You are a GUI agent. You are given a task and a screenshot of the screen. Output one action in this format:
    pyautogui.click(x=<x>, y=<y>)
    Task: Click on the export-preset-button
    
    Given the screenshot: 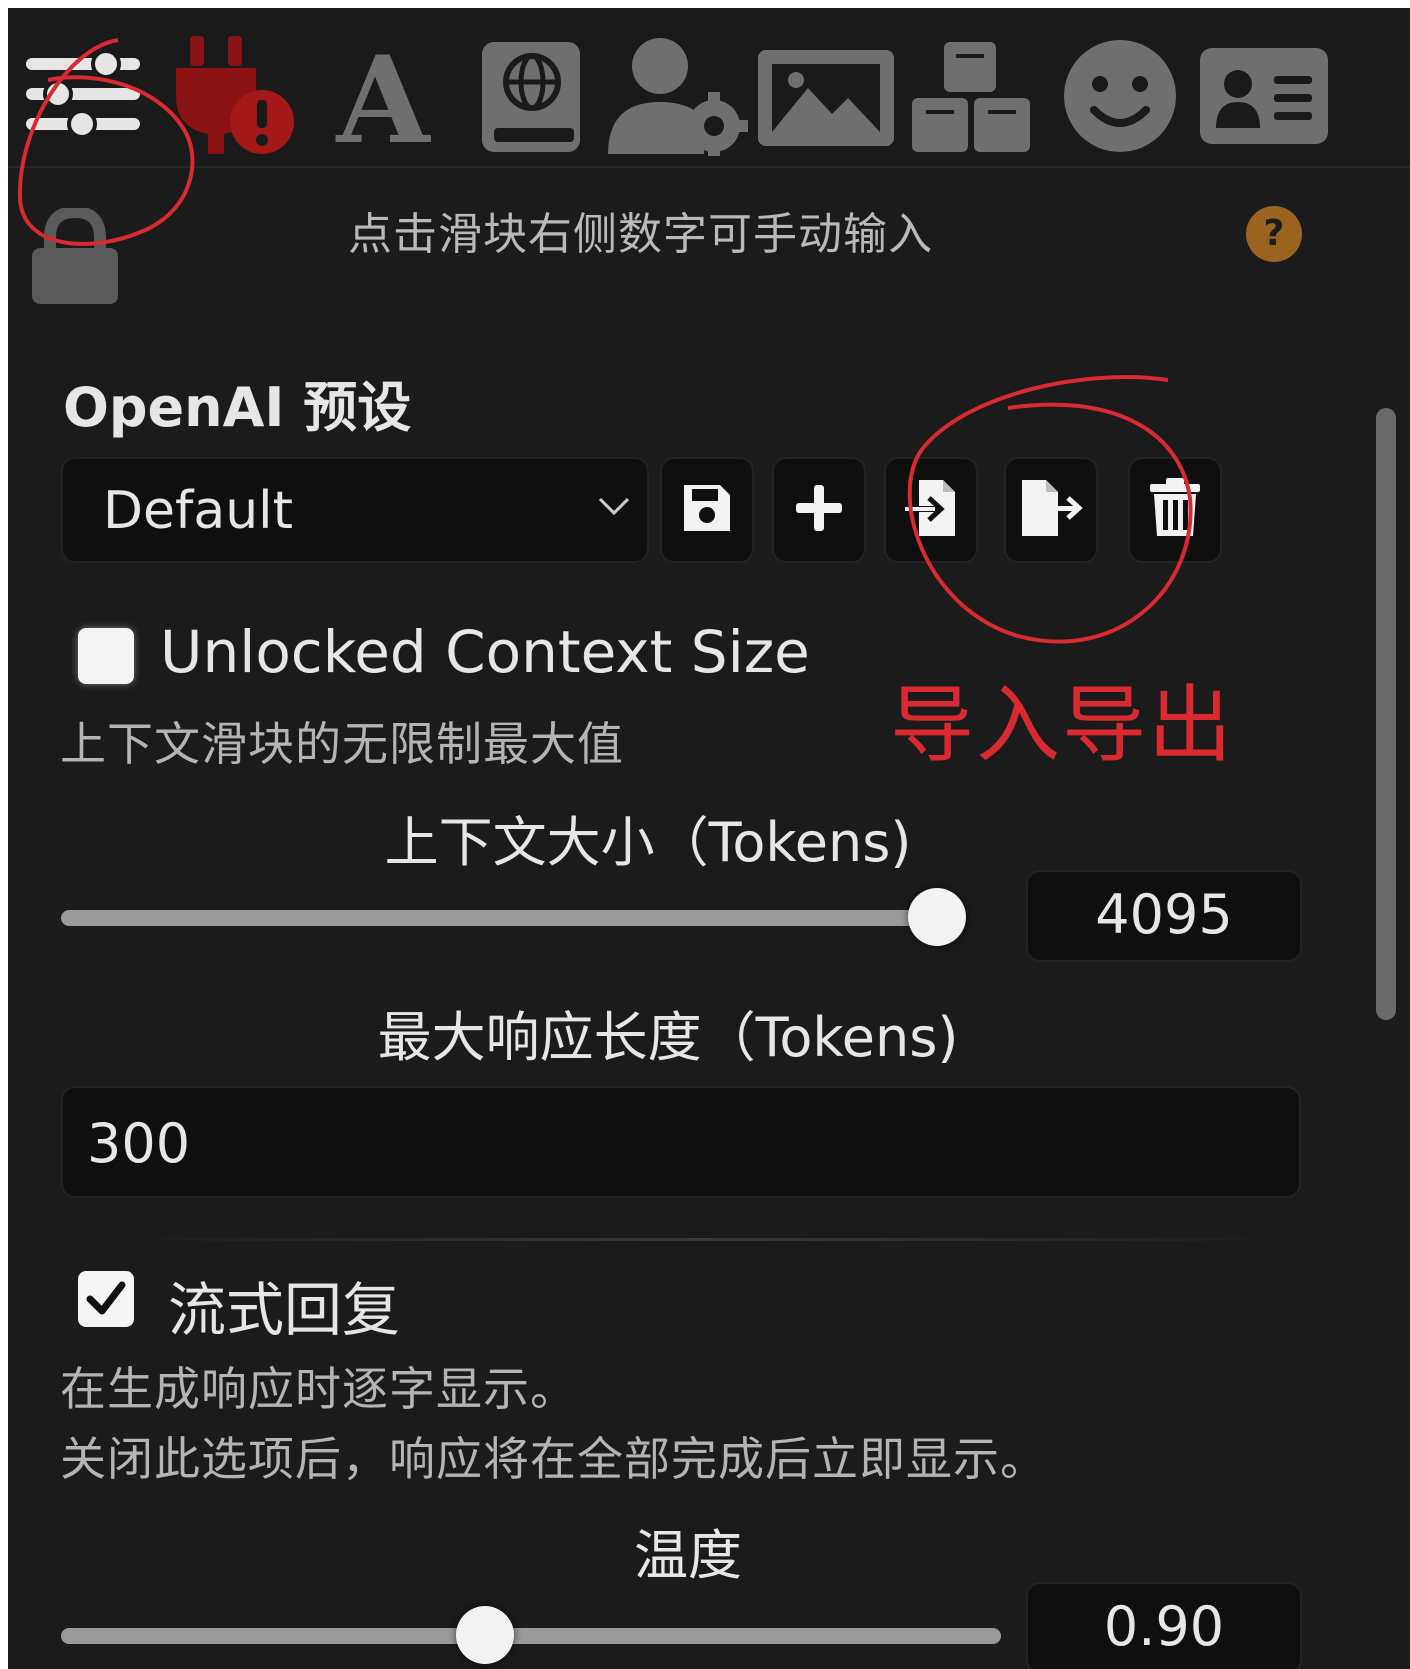 What is the action you would take?
    pyautogui.click(x=1051, y=510)
    